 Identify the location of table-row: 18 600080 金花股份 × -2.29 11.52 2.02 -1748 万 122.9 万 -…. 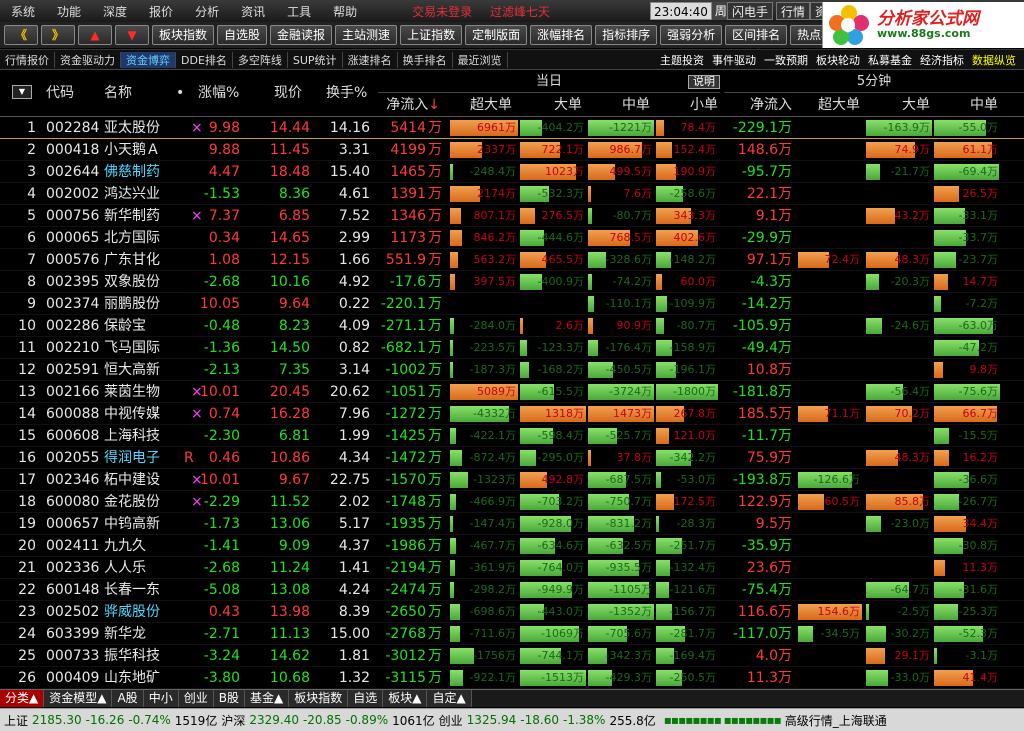
(512, 502).